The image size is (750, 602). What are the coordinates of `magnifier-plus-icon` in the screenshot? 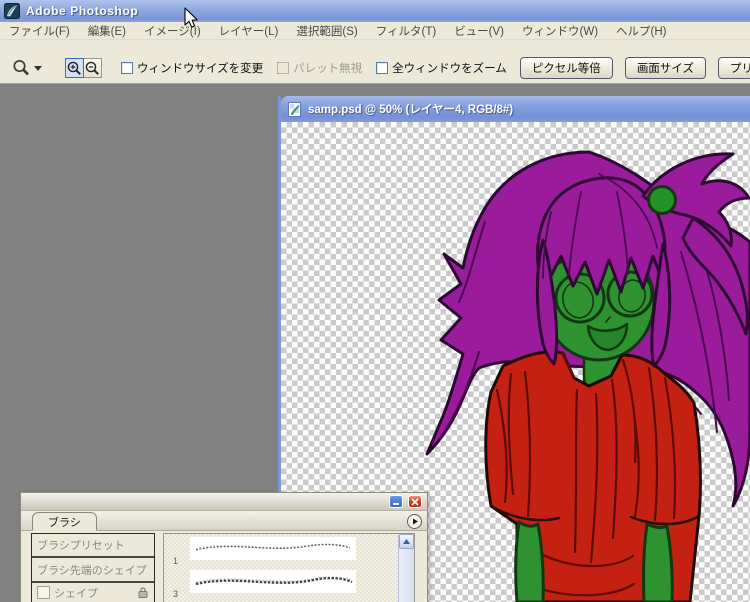 It's located at (74, 68).